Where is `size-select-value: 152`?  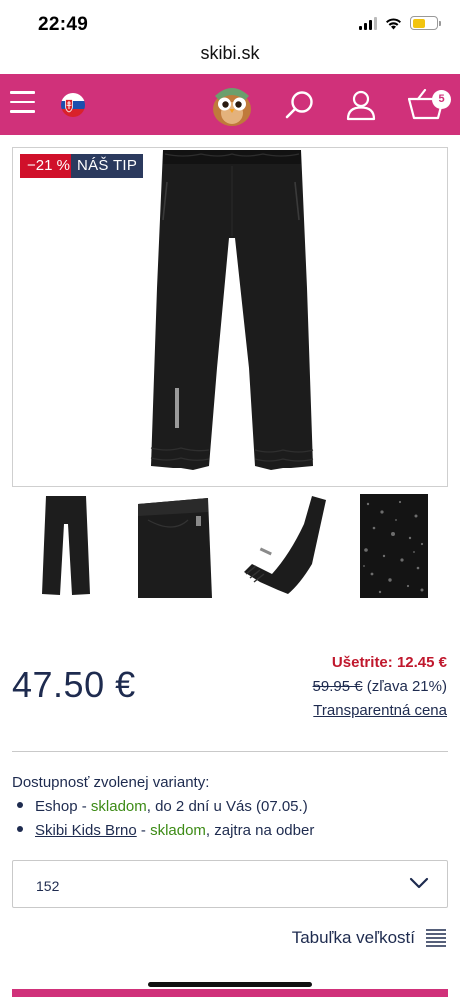 size-select-value: 152 is located at coordinates (48, 886).